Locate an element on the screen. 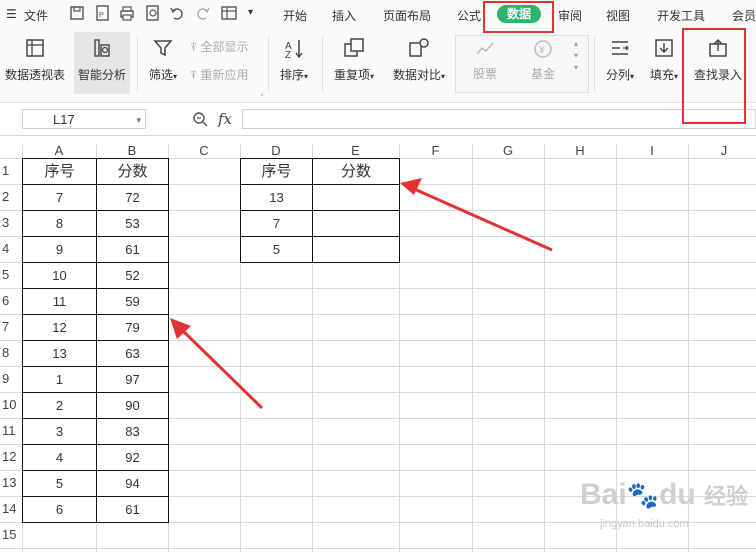 This screenshot has height=552, width=756. arrow-to-table1 is located at coordinates (217, 364).